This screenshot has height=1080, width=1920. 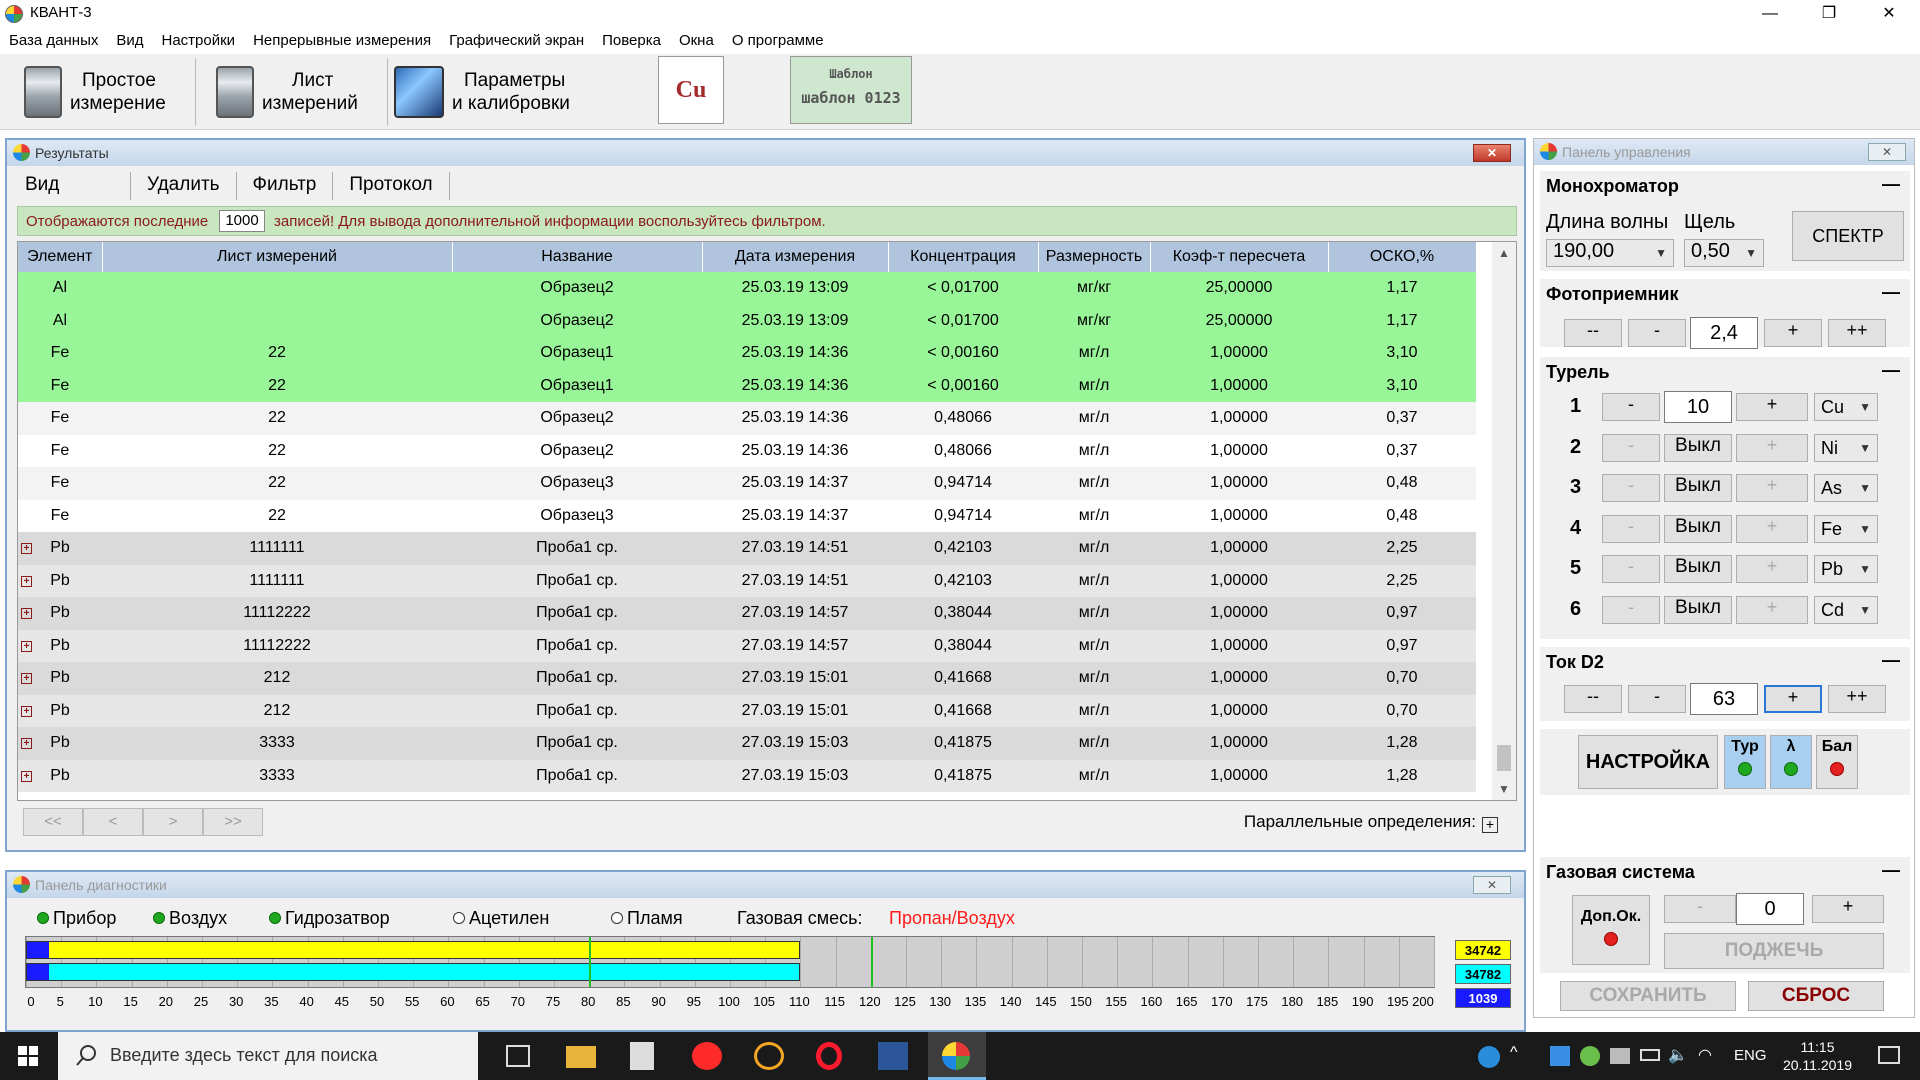 I want to click on column-header: Коэф-т пересчета, so click(x=1239, y=257).